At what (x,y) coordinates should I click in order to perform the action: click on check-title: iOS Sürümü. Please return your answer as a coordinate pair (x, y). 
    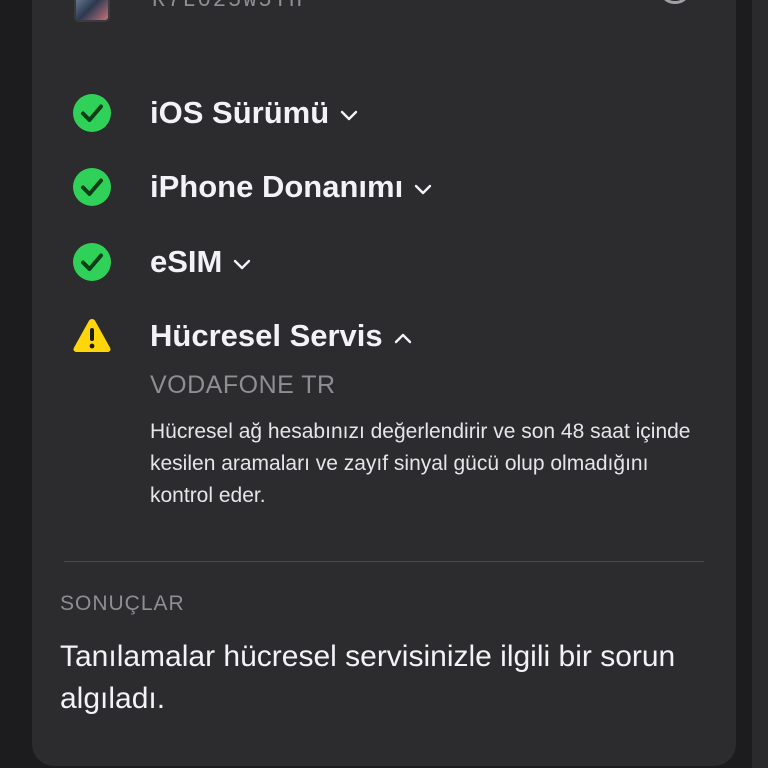
    Looking at the image, I should click on (240, 112).